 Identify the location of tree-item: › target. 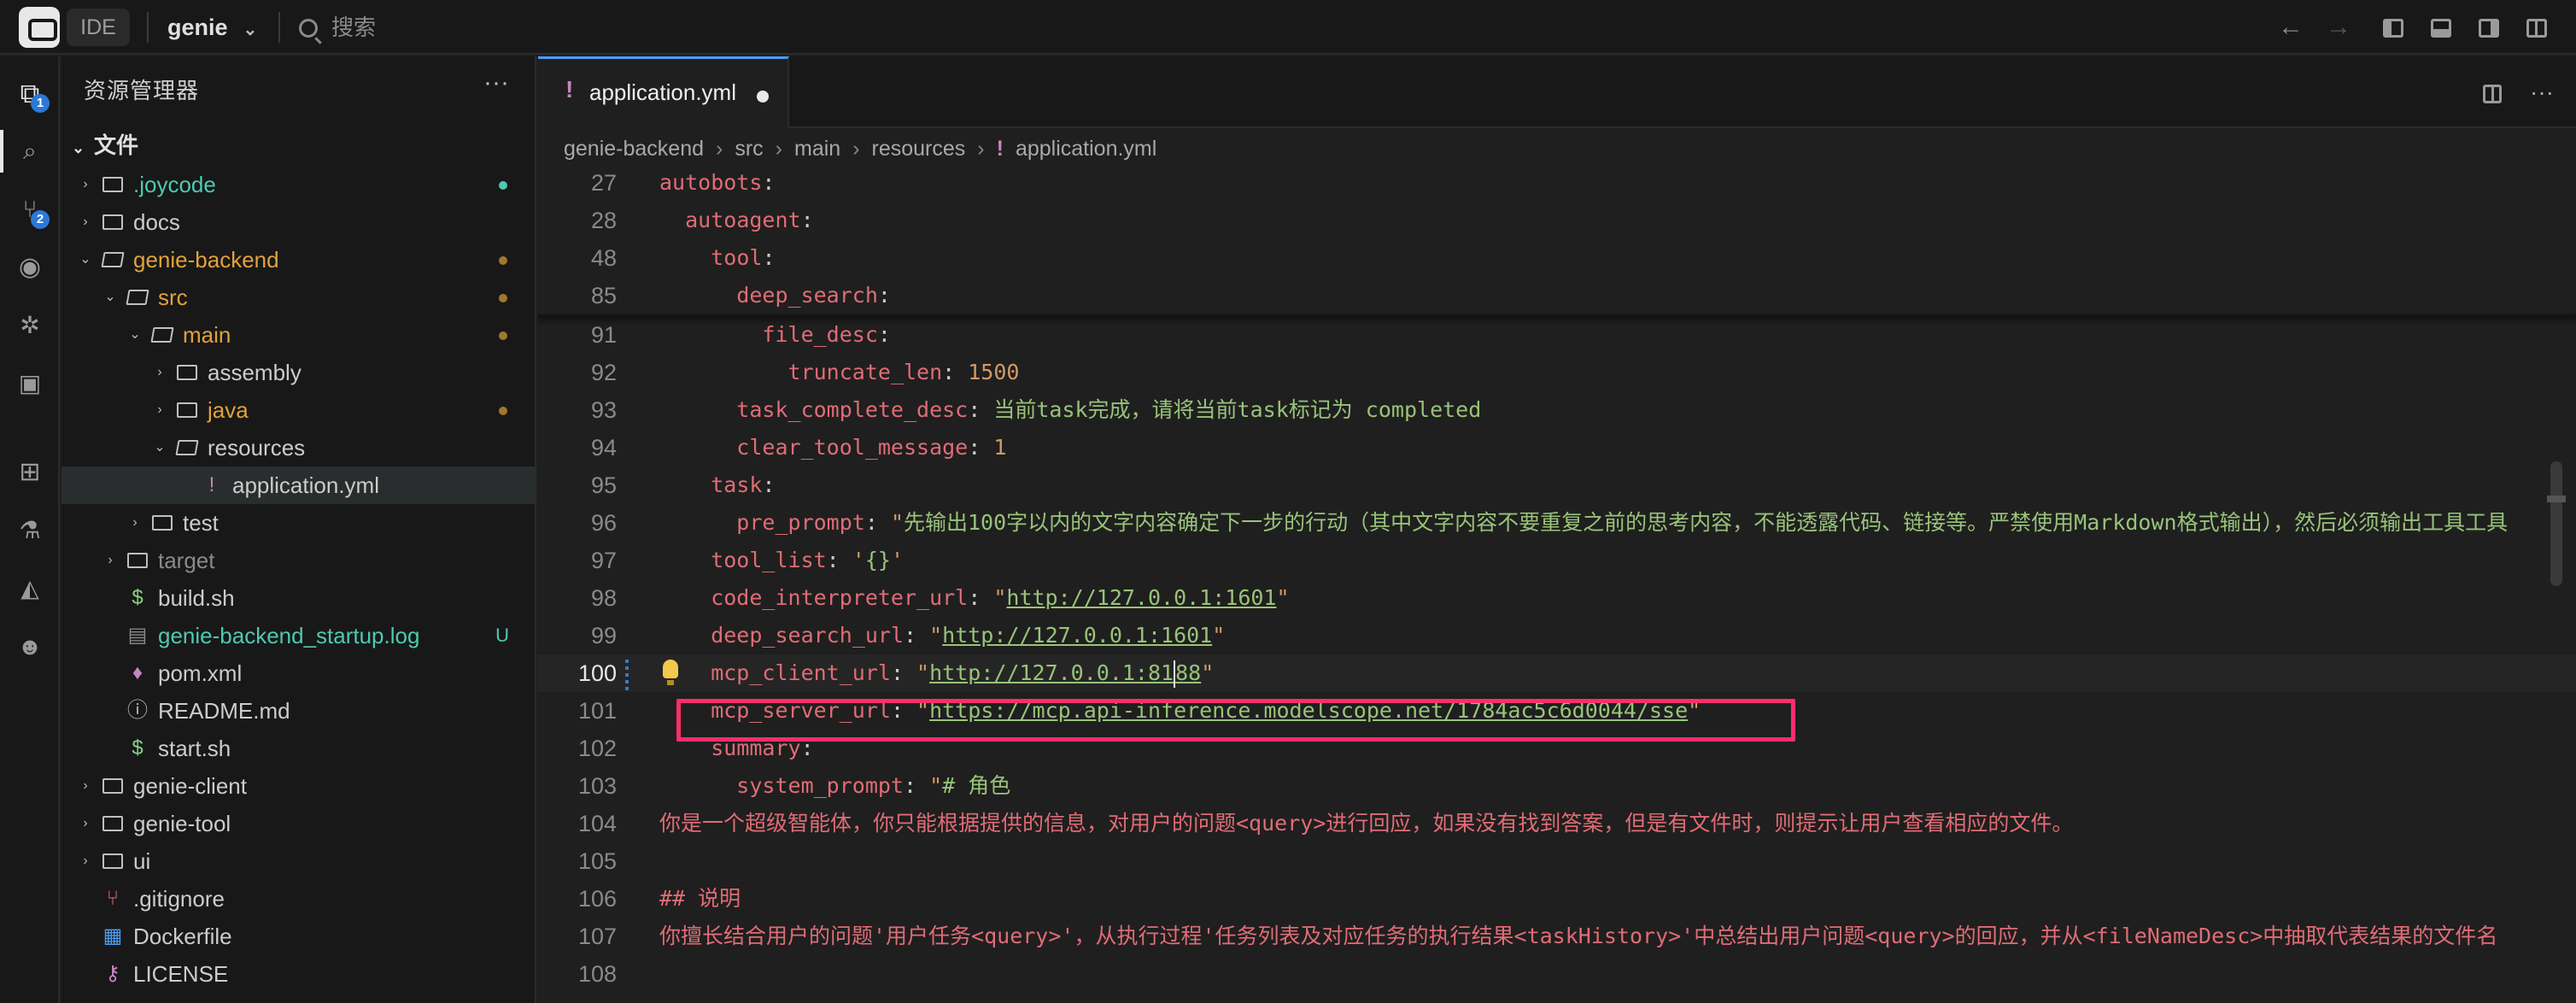
(298, 561).